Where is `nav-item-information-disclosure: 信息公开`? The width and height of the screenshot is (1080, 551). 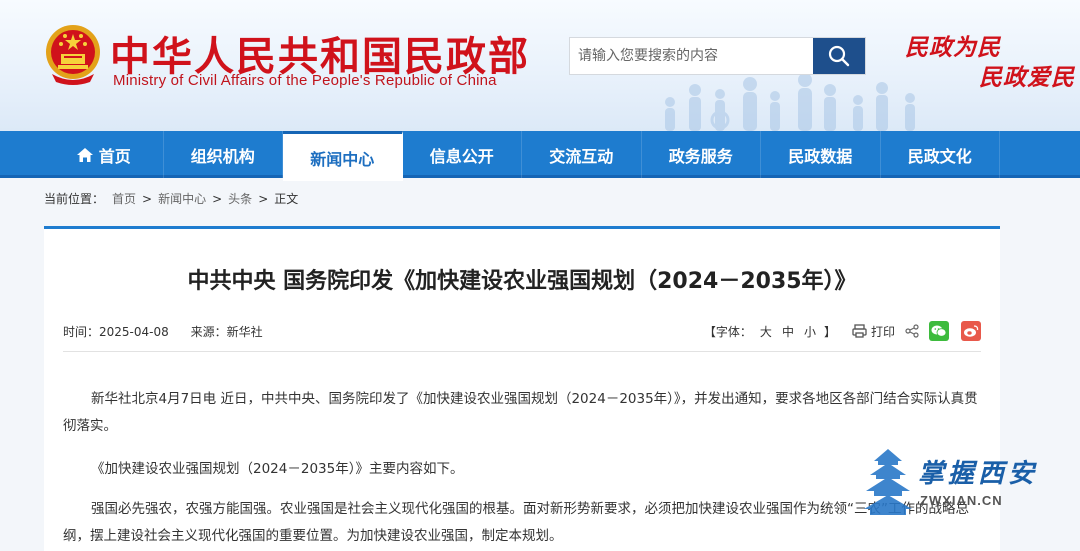 nav-item-information-disclosure: 信息公开 is located at coordinates (462, 154).